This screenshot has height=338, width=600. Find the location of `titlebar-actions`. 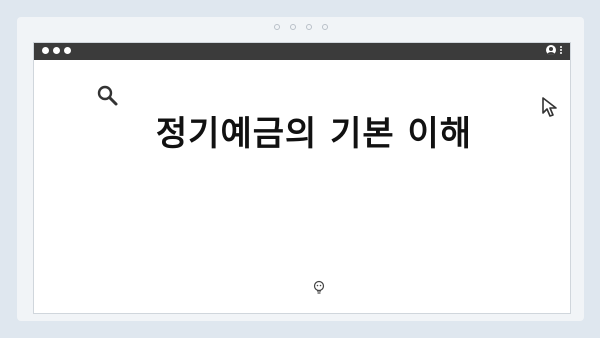

titlebar-actions is located at coordinates (554, 50).